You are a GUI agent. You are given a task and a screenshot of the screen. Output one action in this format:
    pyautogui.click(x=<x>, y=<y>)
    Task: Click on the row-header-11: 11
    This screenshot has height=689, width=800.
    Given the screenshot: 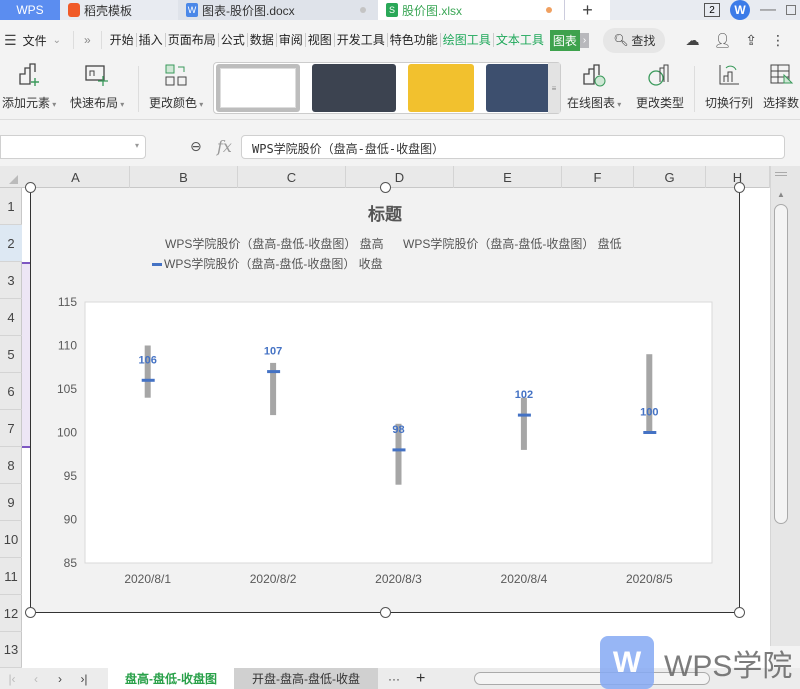 What is the action you would take?
    pyautogui.click(x=11, y=576)
    